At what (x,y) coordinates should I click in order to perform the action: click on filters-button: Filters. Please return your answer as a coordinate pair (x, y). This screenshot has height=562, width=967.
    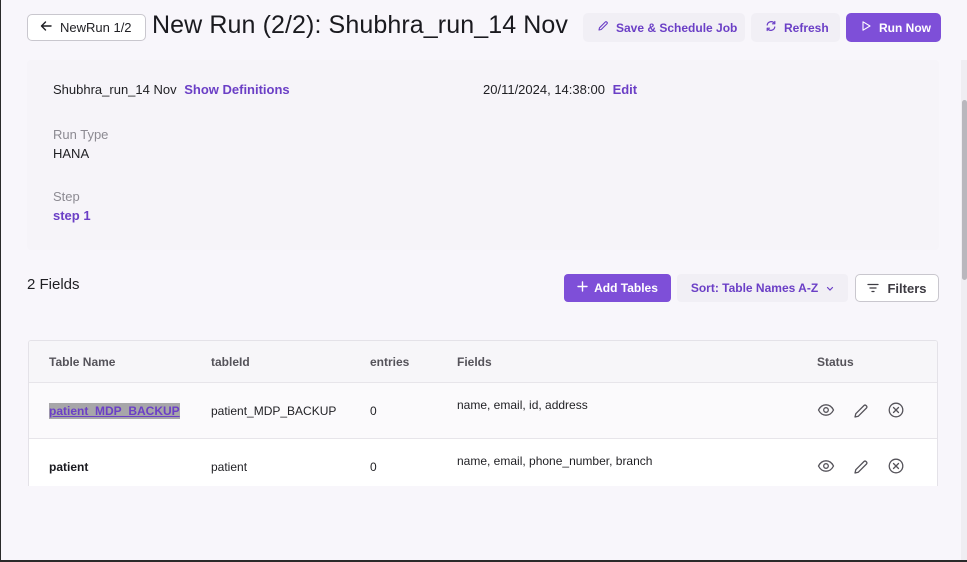
    Looking at the image, I should click on (897, 288).